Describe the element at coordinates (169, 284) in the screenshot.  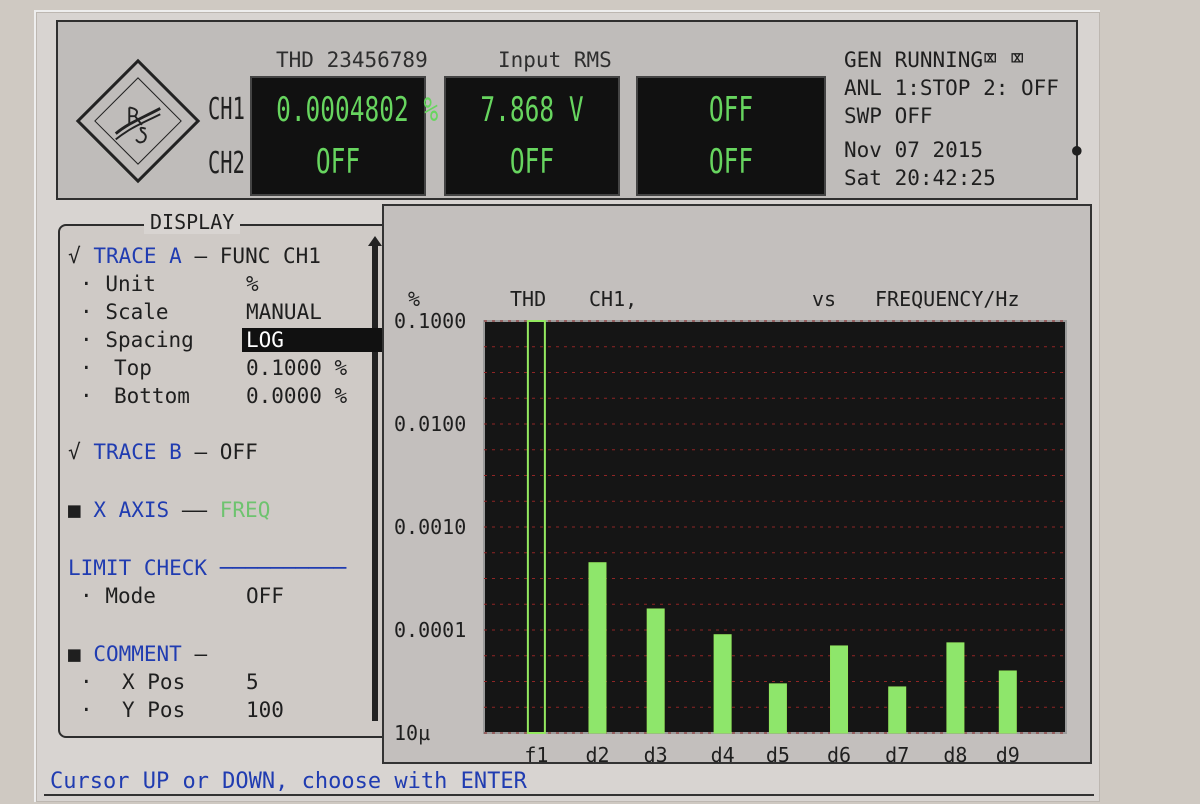
I see `unit-row: · Unit %` at that location.